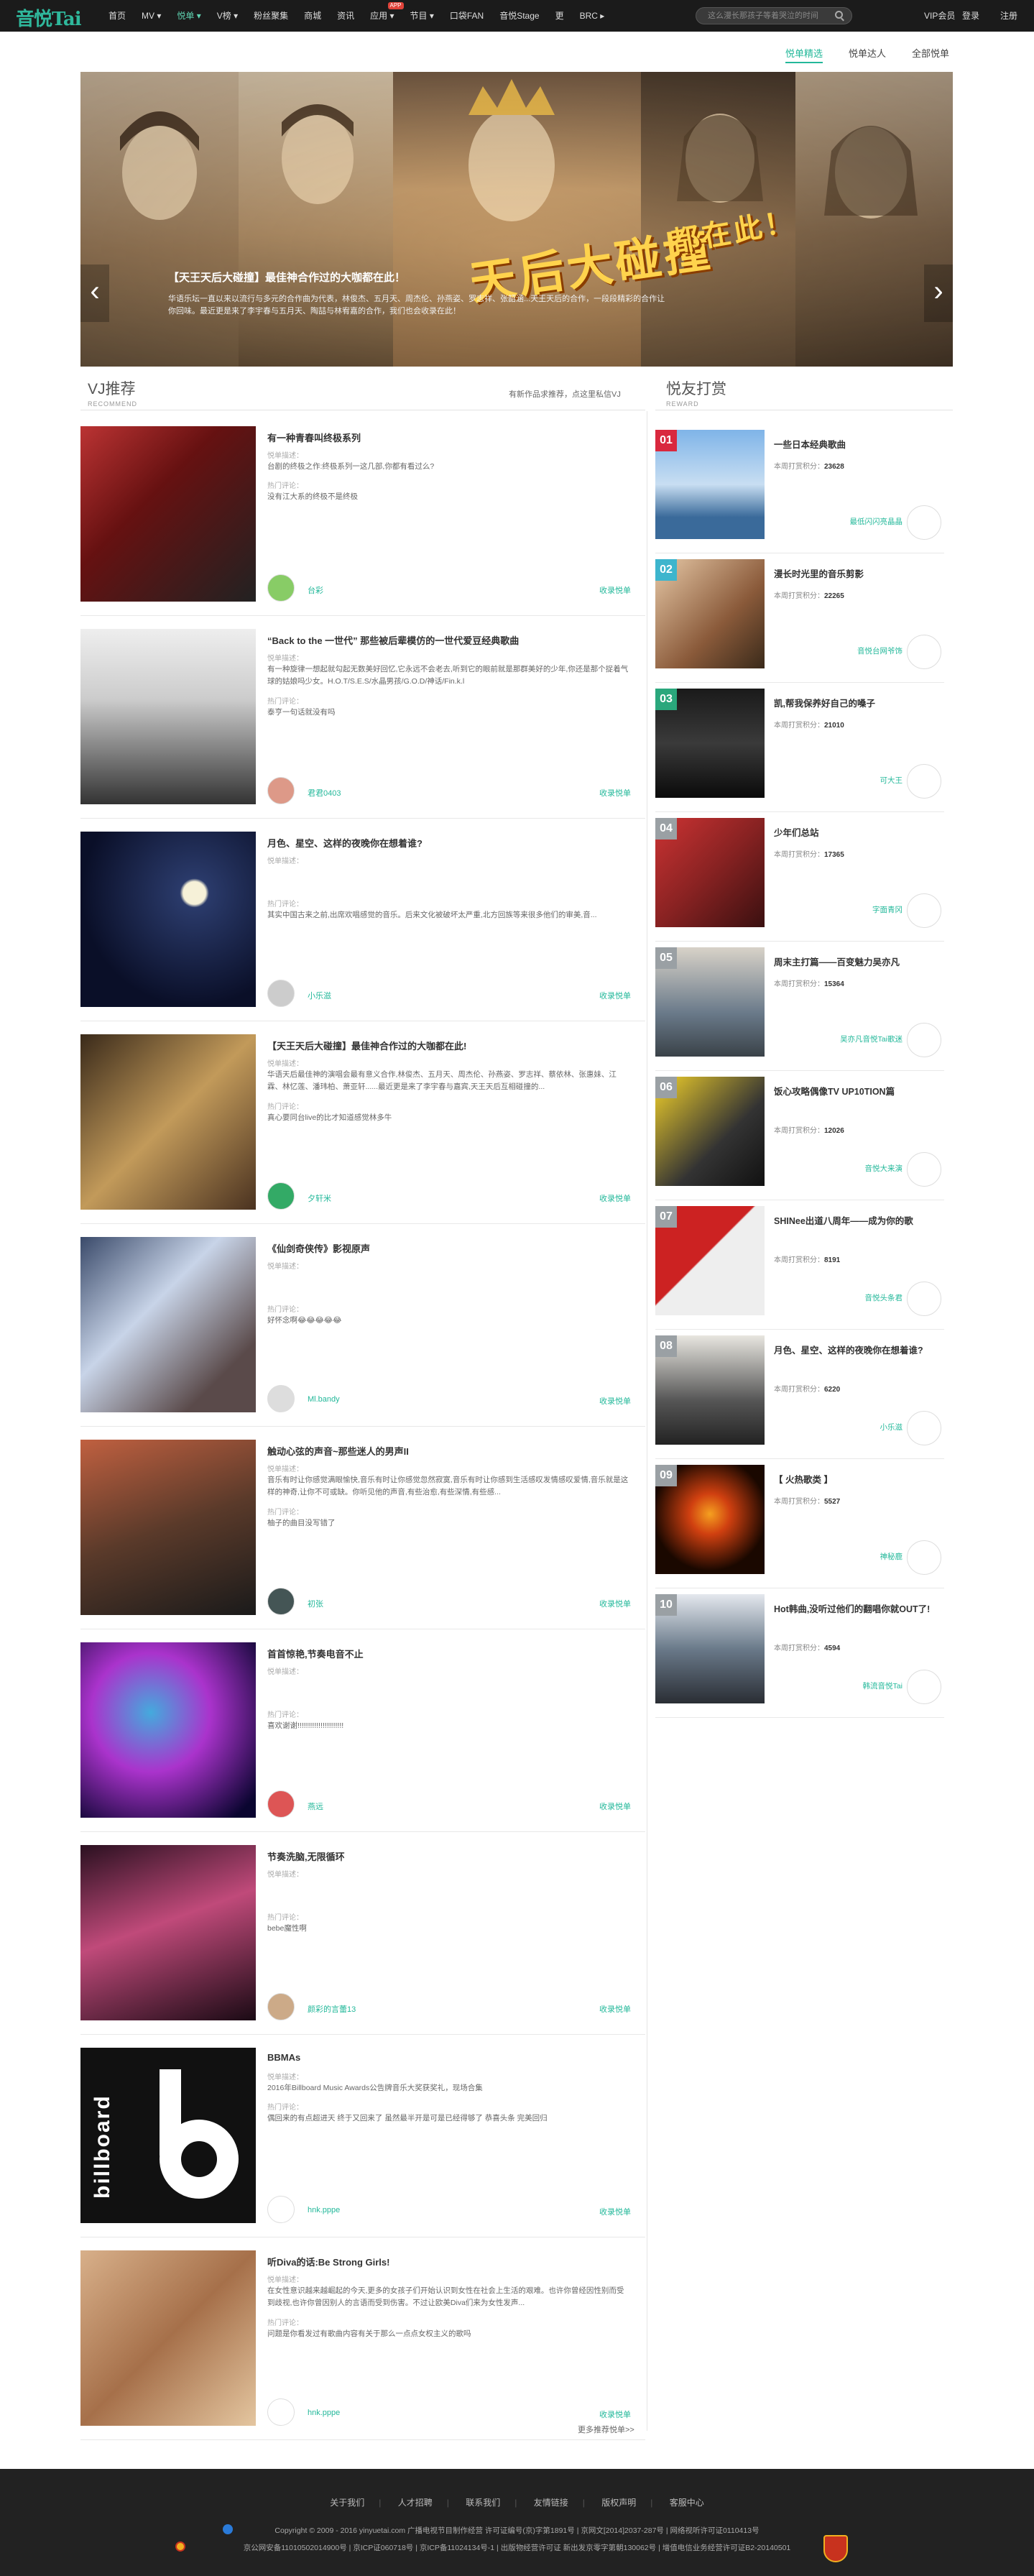  What do you see at coordinates (618, 2503) in the screenshot?
I see `footer-link-copyright: 版权声明` at bounding box center [618, 2503].